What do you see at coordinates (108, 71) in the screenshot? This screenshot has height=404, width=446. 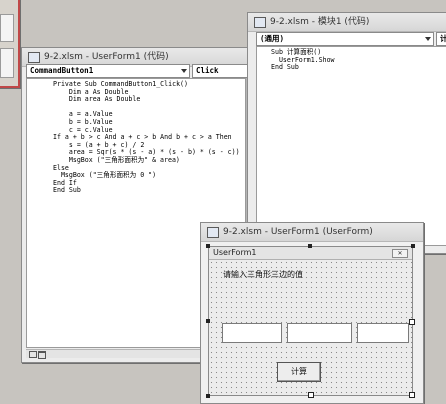 I see `object-combo: CommandButton1` at bounding box center [108, 71].